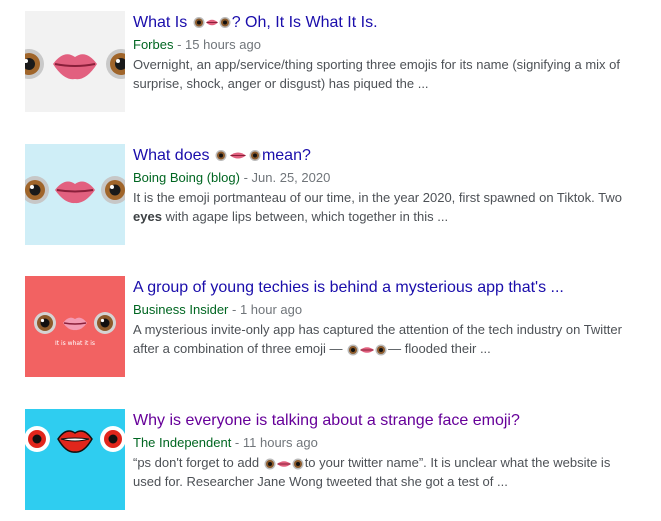 The image size is (661, 521). What do you see at coordinates (181, 309) in the screenshot?
I see `result-source: Business Insider` at bounding box center [181, 309].